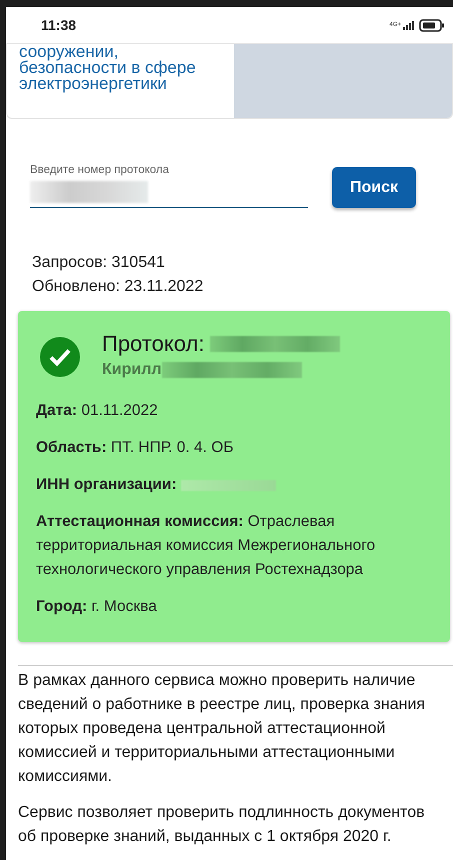 This screenshot has width=453, height=860. I want to click on detail-text: Аттестационная комиссия: Отраслевая территориальная комиссия Межрегионального технологического управления Ростехнадзора, so click(206, 546).